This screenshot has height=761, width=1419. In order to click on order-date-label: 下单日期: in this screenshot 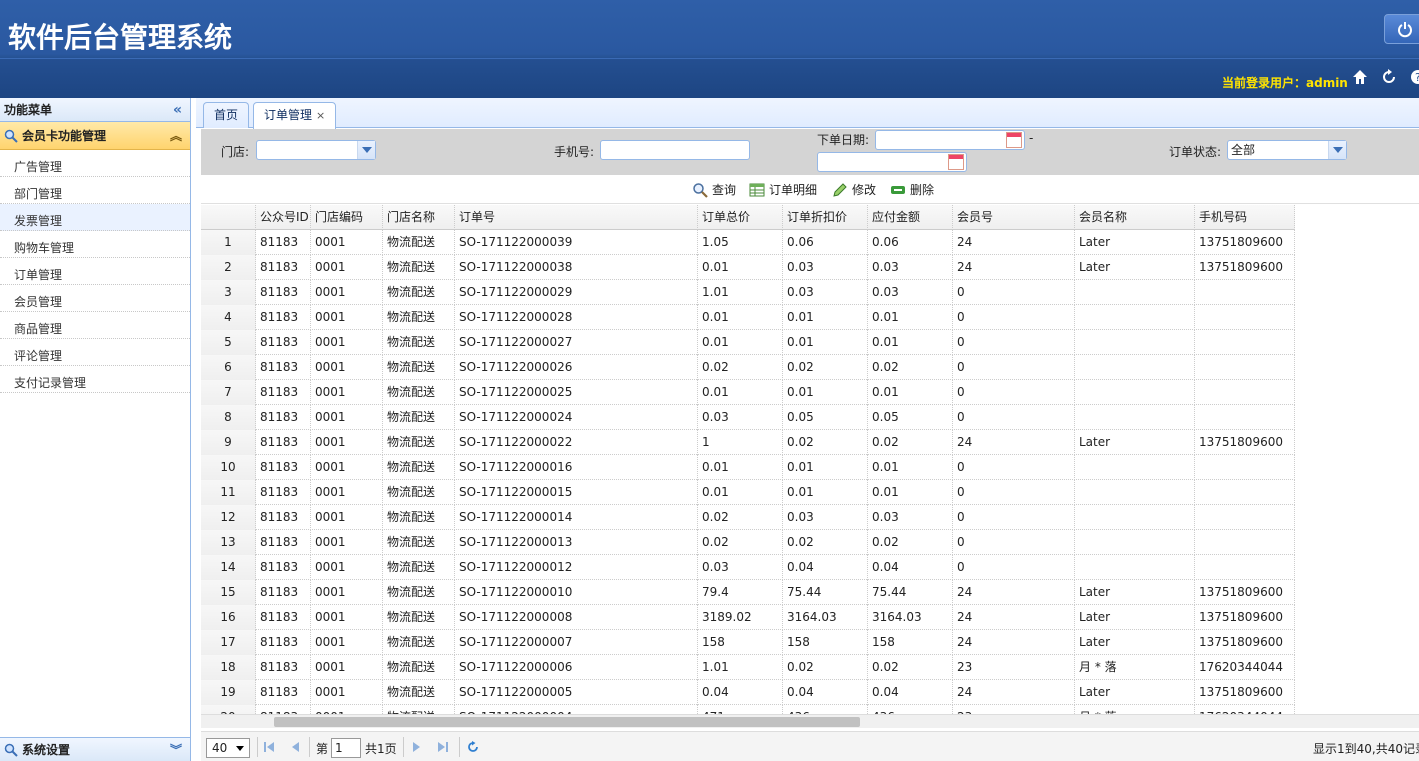, I will do `click(843, 140)`.